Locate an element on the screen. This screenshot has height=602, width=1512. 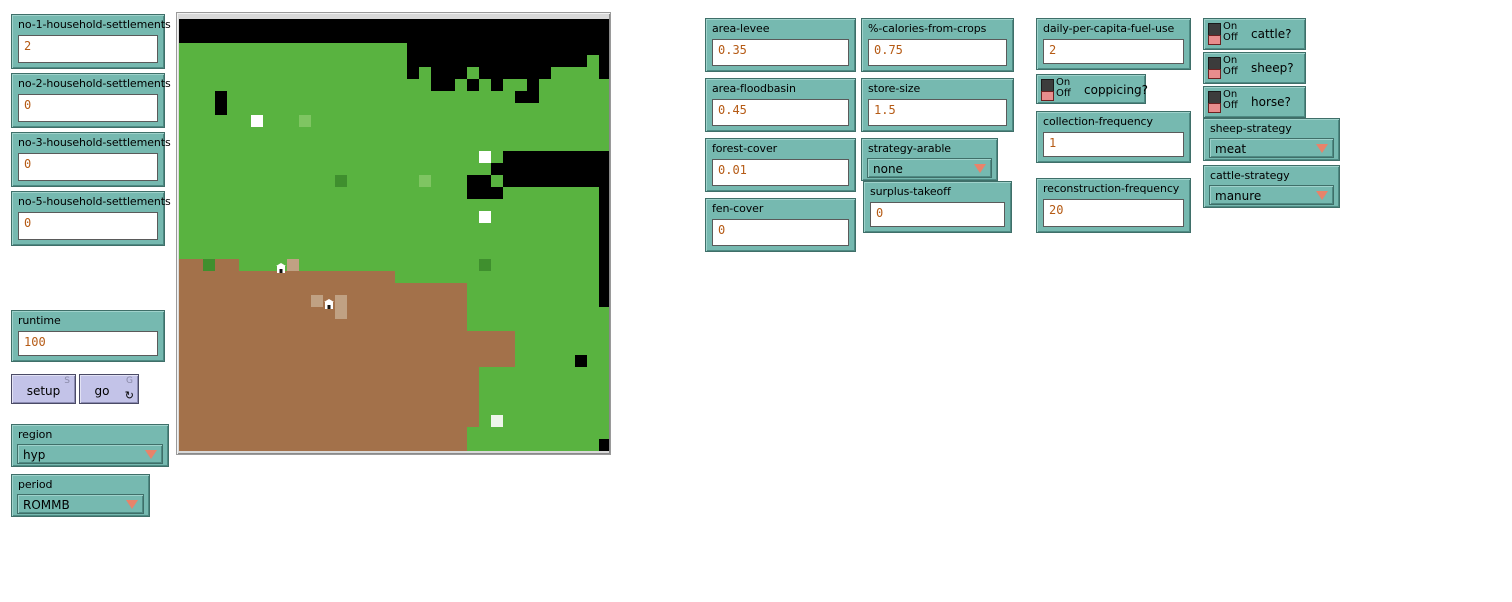
region-chooser: region hyp is located at coordinates (90, 445).